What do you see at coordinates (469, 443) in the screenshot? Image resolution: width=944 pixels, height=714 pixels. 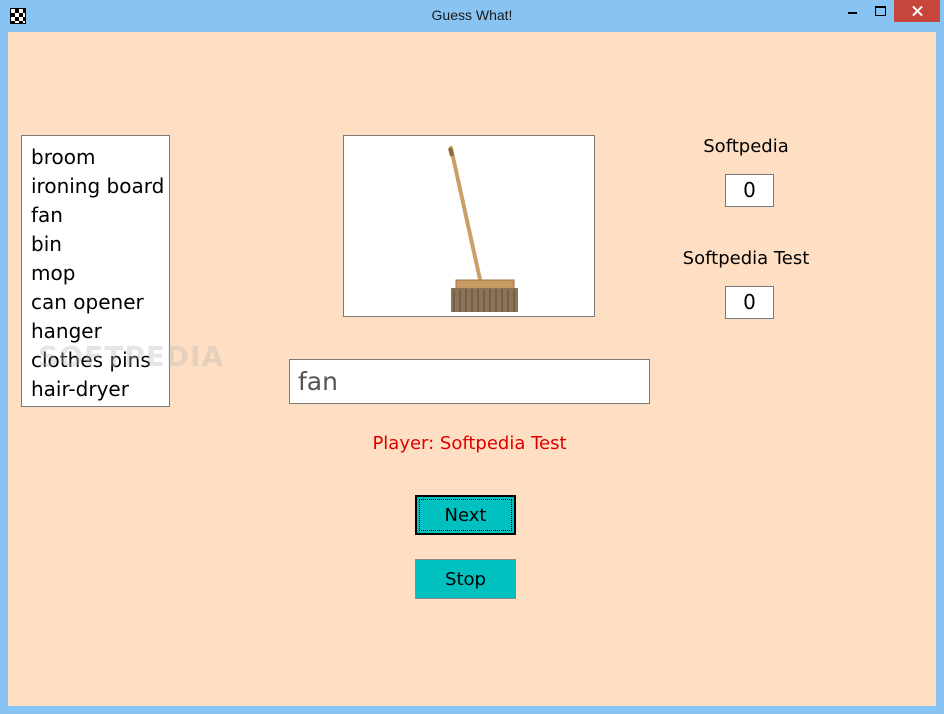 I see `current-player-label: Player: Softpedia Test` at bounding box center [469, 443].